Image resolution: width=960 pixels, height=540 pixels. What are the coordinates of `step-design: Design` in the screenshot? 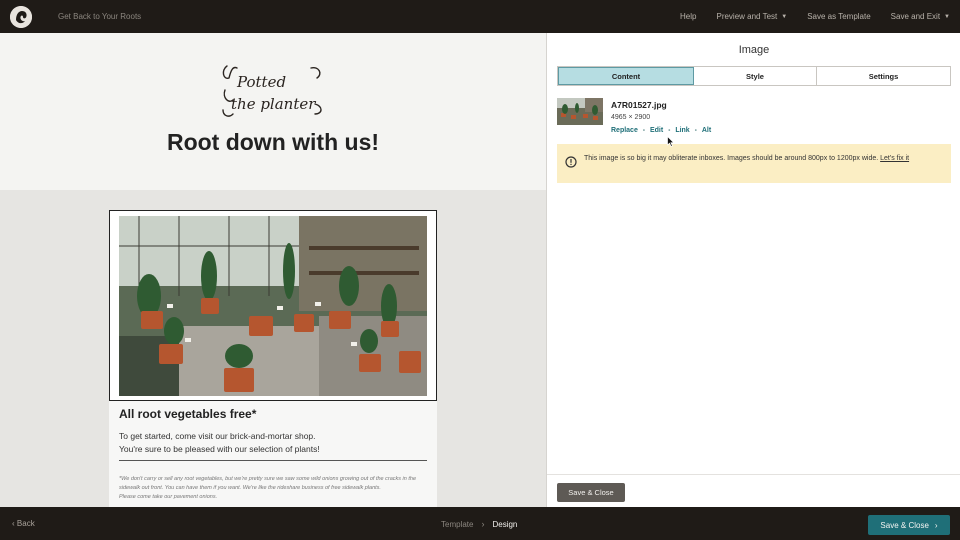 It's located at (505, 524).